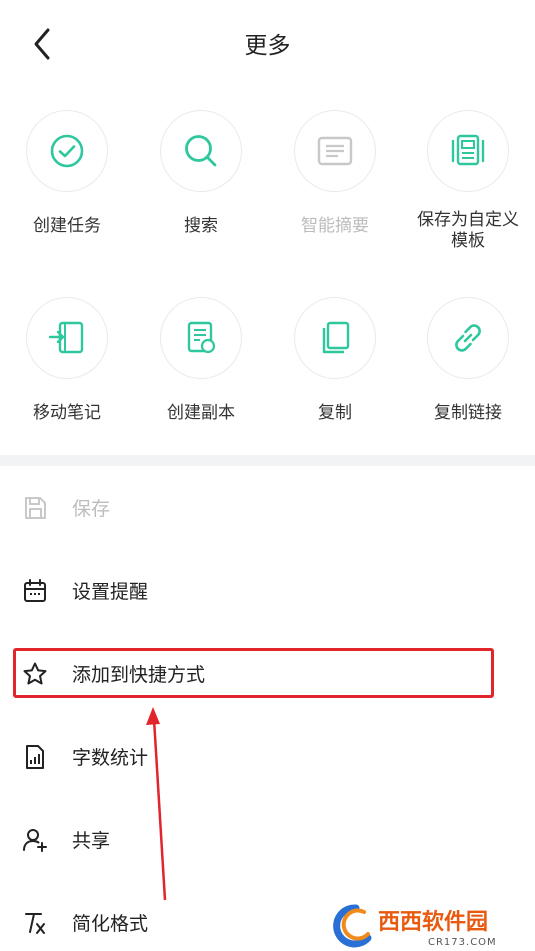  Describe the element at coordinates (35, 840) in the screenshot. I see `share-user-icon` at that location.